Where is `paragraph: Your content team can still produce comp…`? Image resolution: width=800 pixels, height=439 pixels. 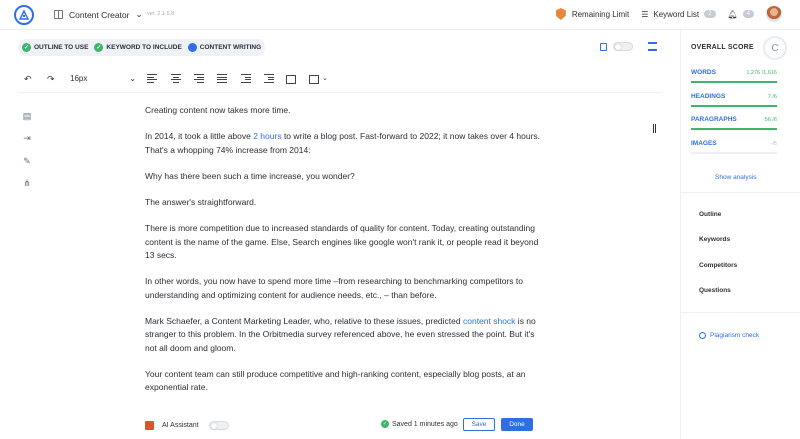 paragraph: Your content team can still produce comp… is located at coordinates (335, 380).